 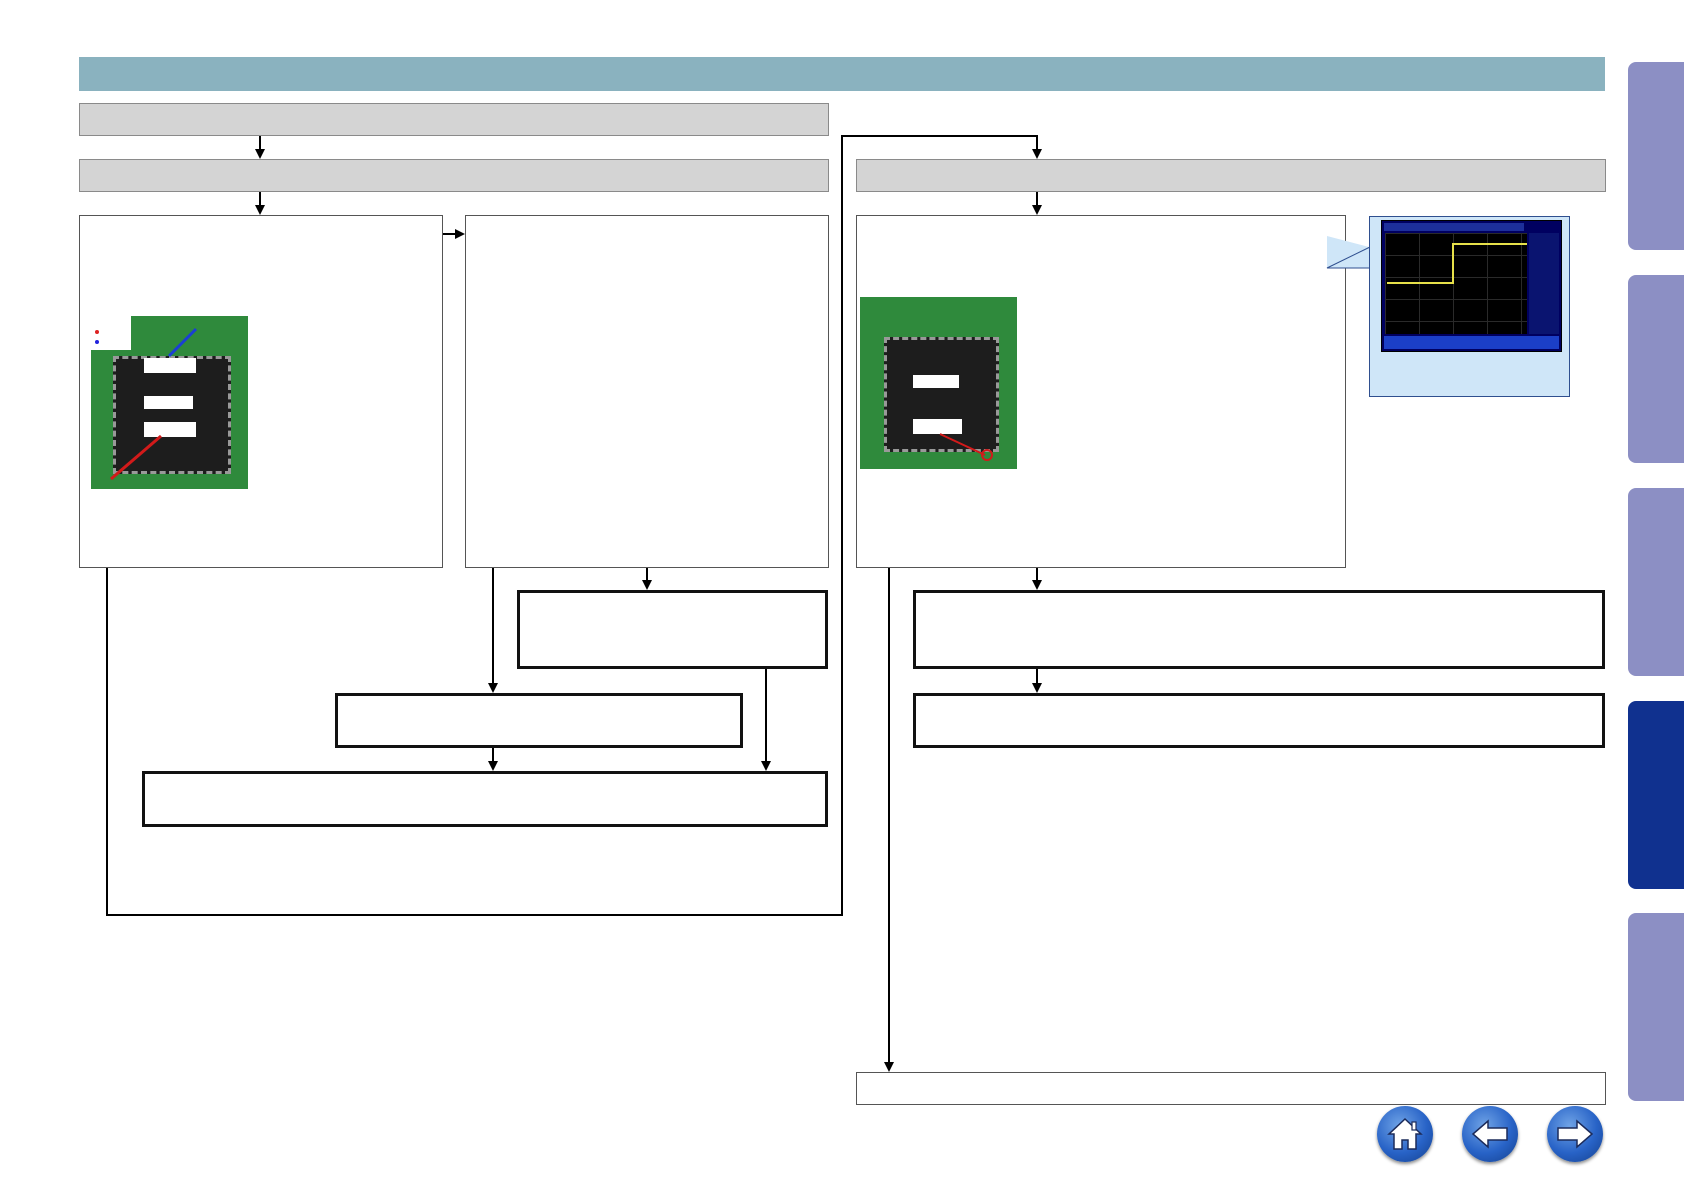 I want to click on arrow-left-icon, so click(x=1489, y=1134).